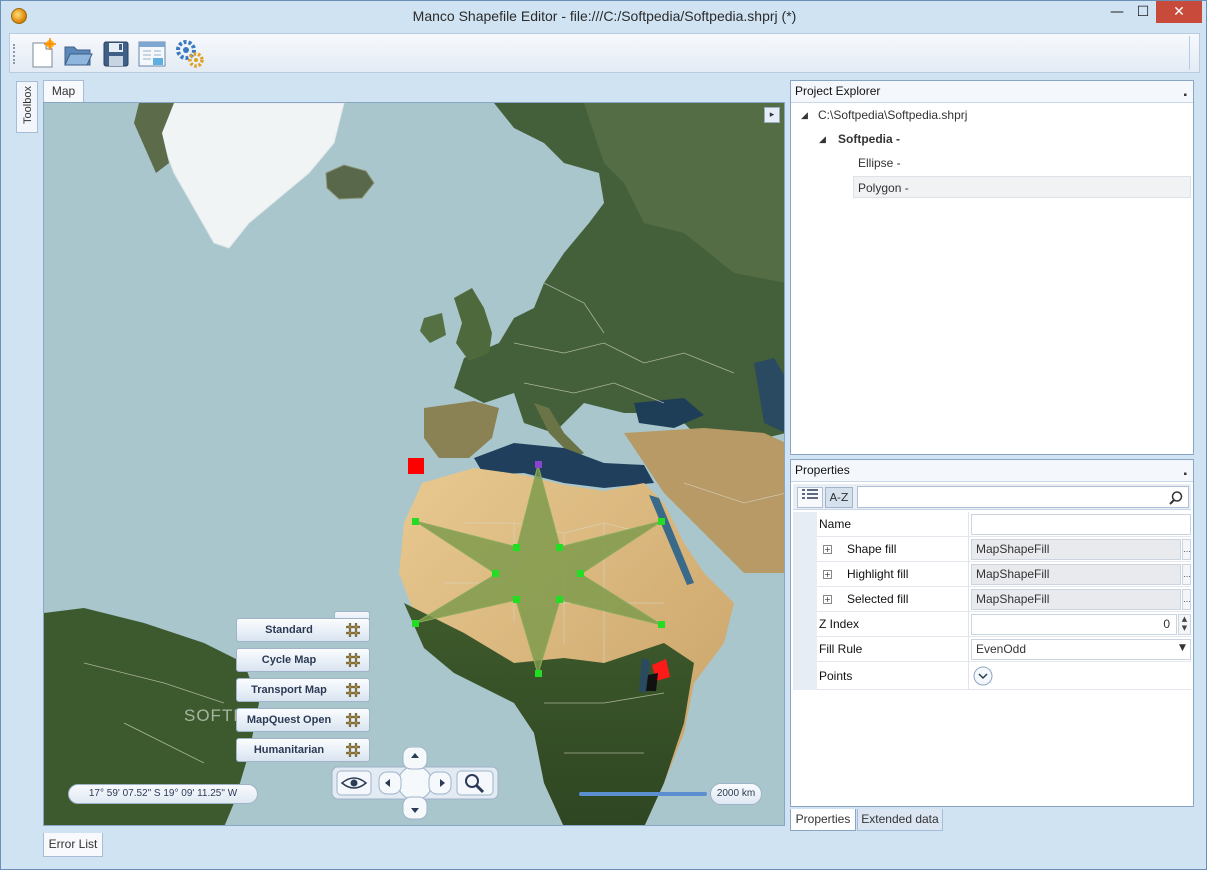 This screenshot has width=1207, height=870. What do you see at coordinates (839, 497) in the screenshot?
I see `alphabetical-sort-button: A-Z` at bounding box center [839, 497].